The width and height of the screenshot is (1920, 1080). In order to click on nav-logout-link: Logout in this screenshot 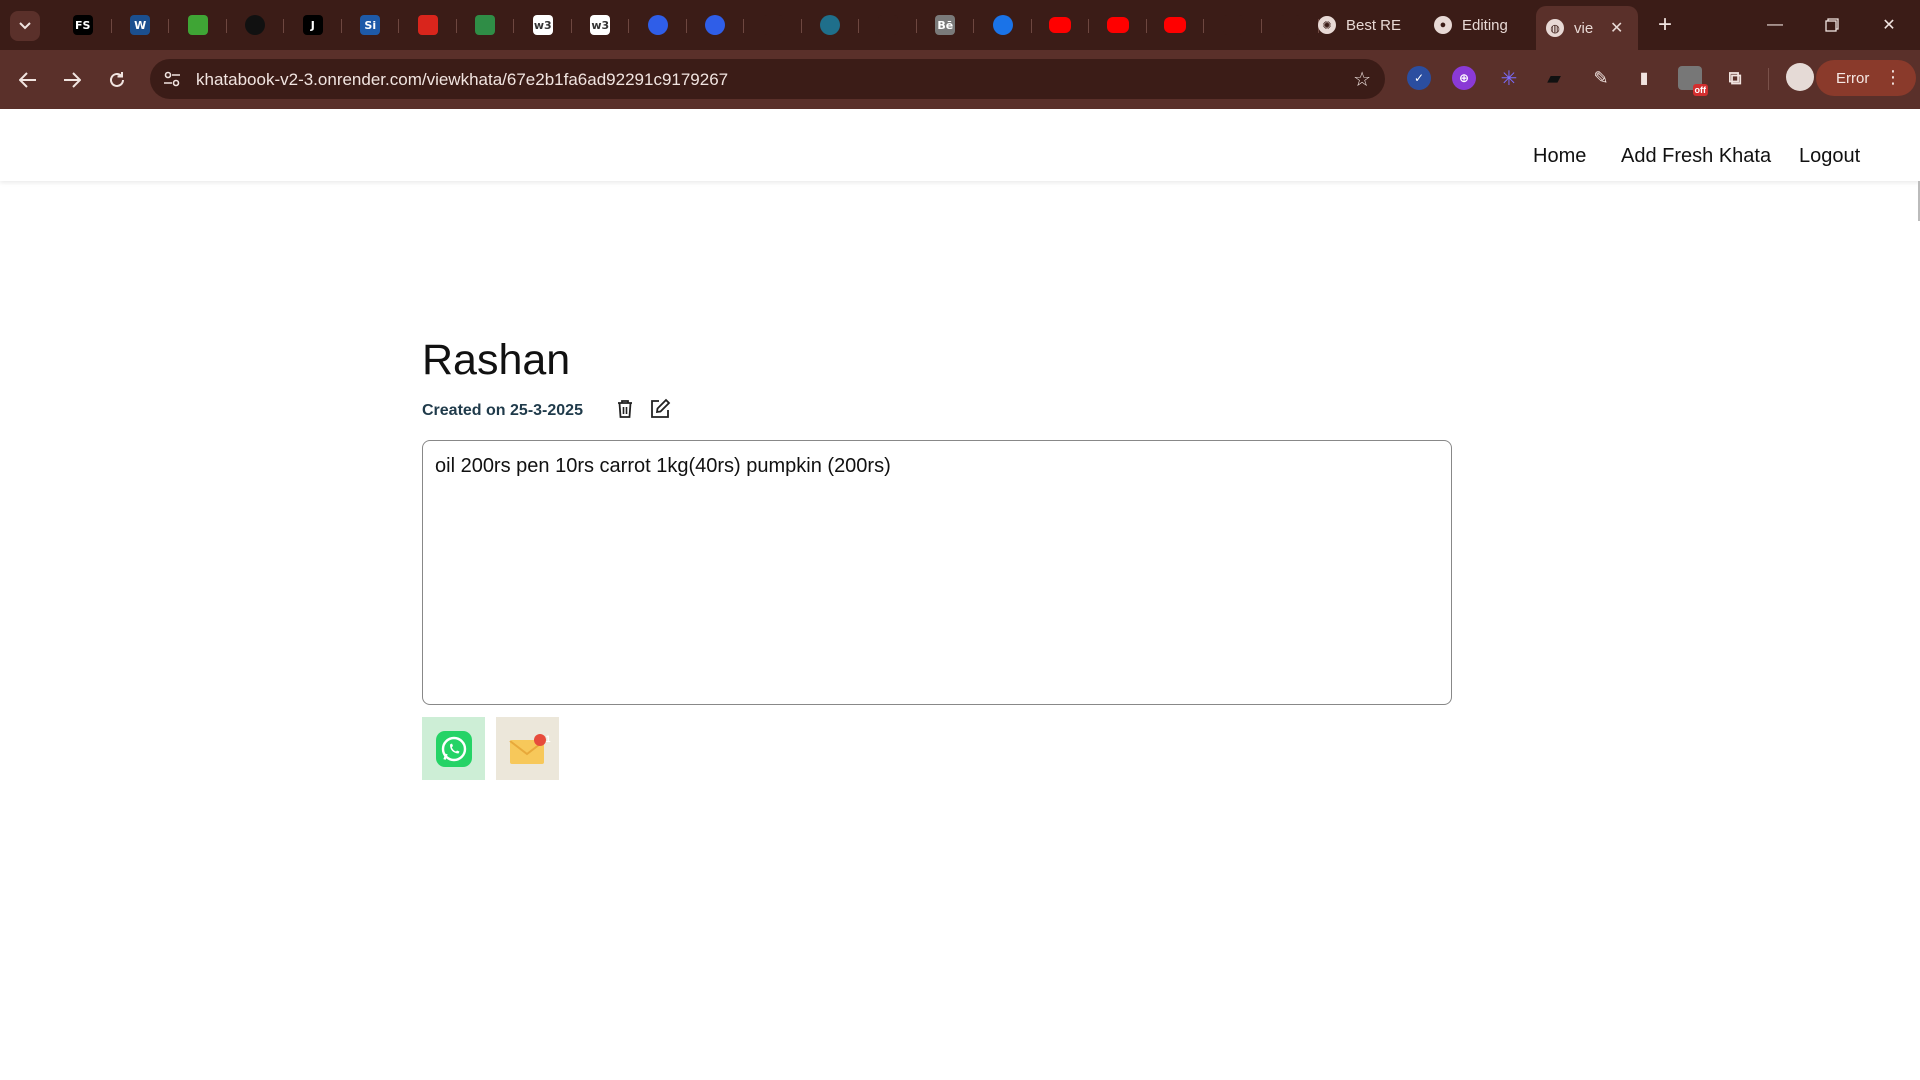, I will do `click(1829, 156)`.